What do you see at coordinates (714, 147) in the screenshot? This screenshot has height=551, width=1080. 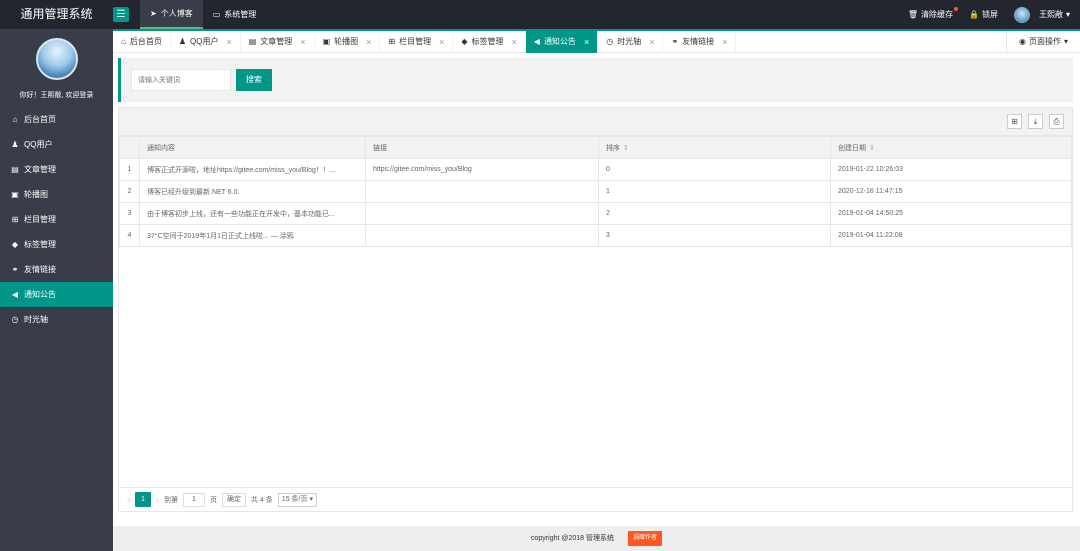 I see `column-header-sort: 排序 ⇕` at bounding box center [714, 147].